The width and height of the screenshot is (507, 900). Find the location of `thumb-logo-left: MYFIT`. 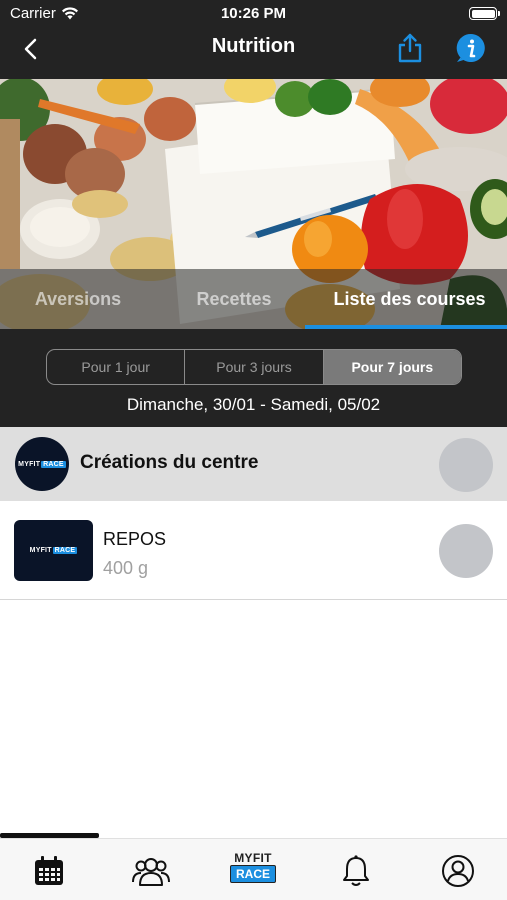

thumb-logo-left: MYFIT is located at coordinates (40, 550).